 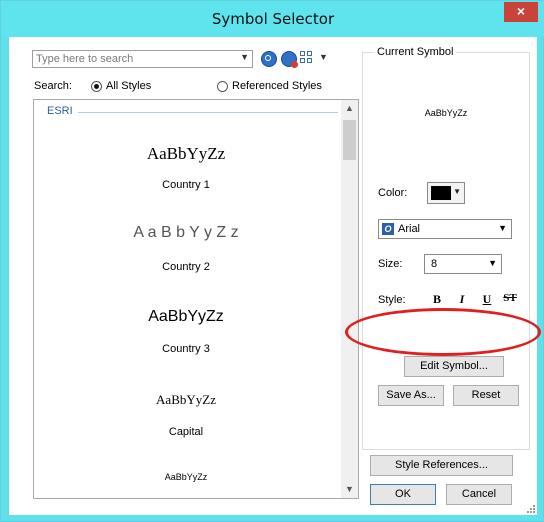 What do you see at coordinates (323, 57) in the screenshot?
I see `view-dropdown-icon: ▼` at bounding box center [323, 57].